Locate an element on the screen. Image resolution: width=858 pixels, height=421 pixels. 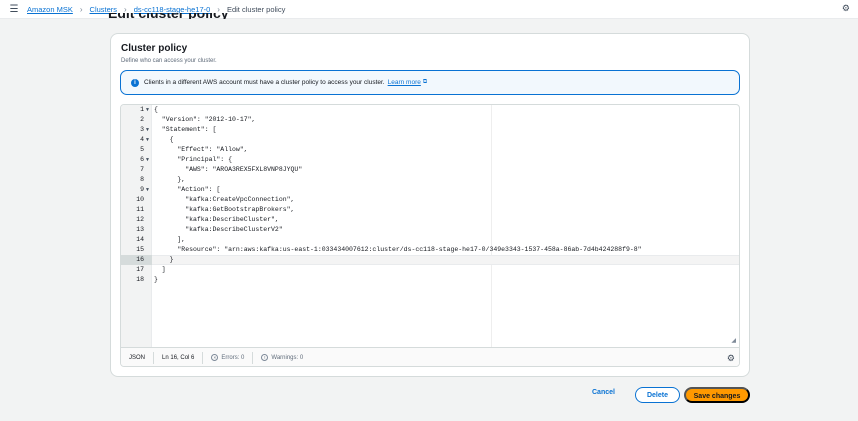
editor-gutter: 1 ▼ 2 3 ▼ 4 ▼ 5 6 ▼ 7 8 9 ▼ 10 11 12 13 14 15 16 17 18 is located at coordinates (136, 226).